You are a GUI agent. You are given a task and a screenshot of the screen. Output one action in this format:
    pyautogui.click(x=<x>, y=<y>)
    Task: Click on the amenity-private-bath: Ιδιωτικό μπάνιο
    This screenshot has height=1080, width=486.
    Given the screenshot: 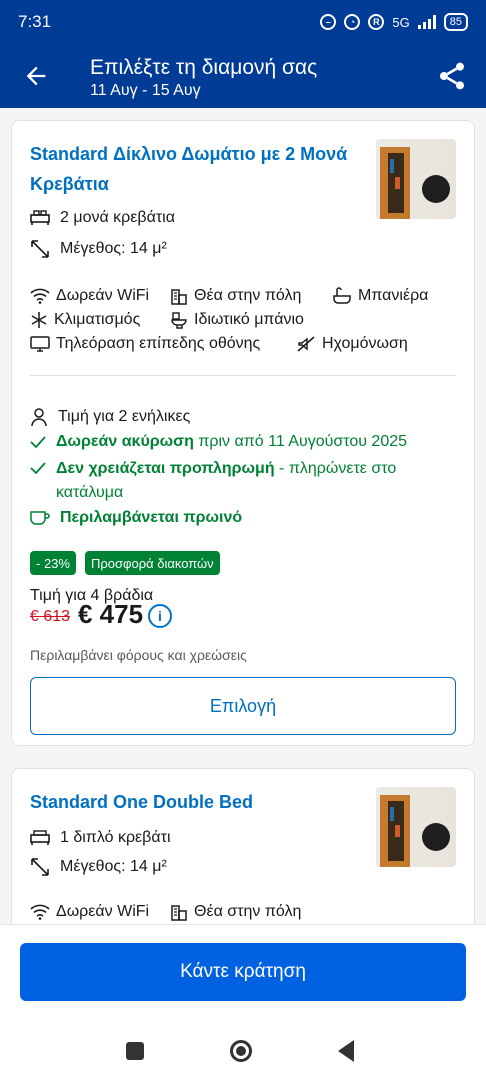 What is the action you would take?
    pyautogui.click(x=237, y=320)
    